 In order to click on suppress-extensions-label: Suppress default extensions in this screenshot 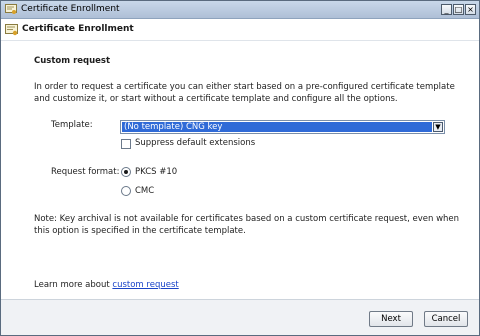, I will do `click(195, 143)`.